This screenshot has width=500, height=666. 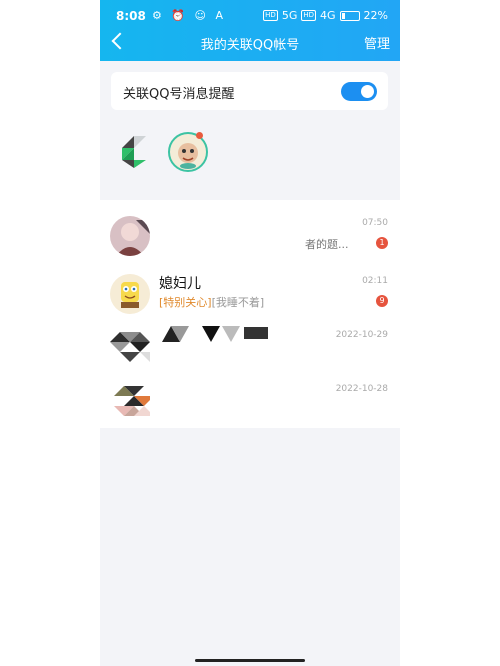 I want to click on nav-bar: 我的关联QQ帐号 管理, so click(x=250, y=44).